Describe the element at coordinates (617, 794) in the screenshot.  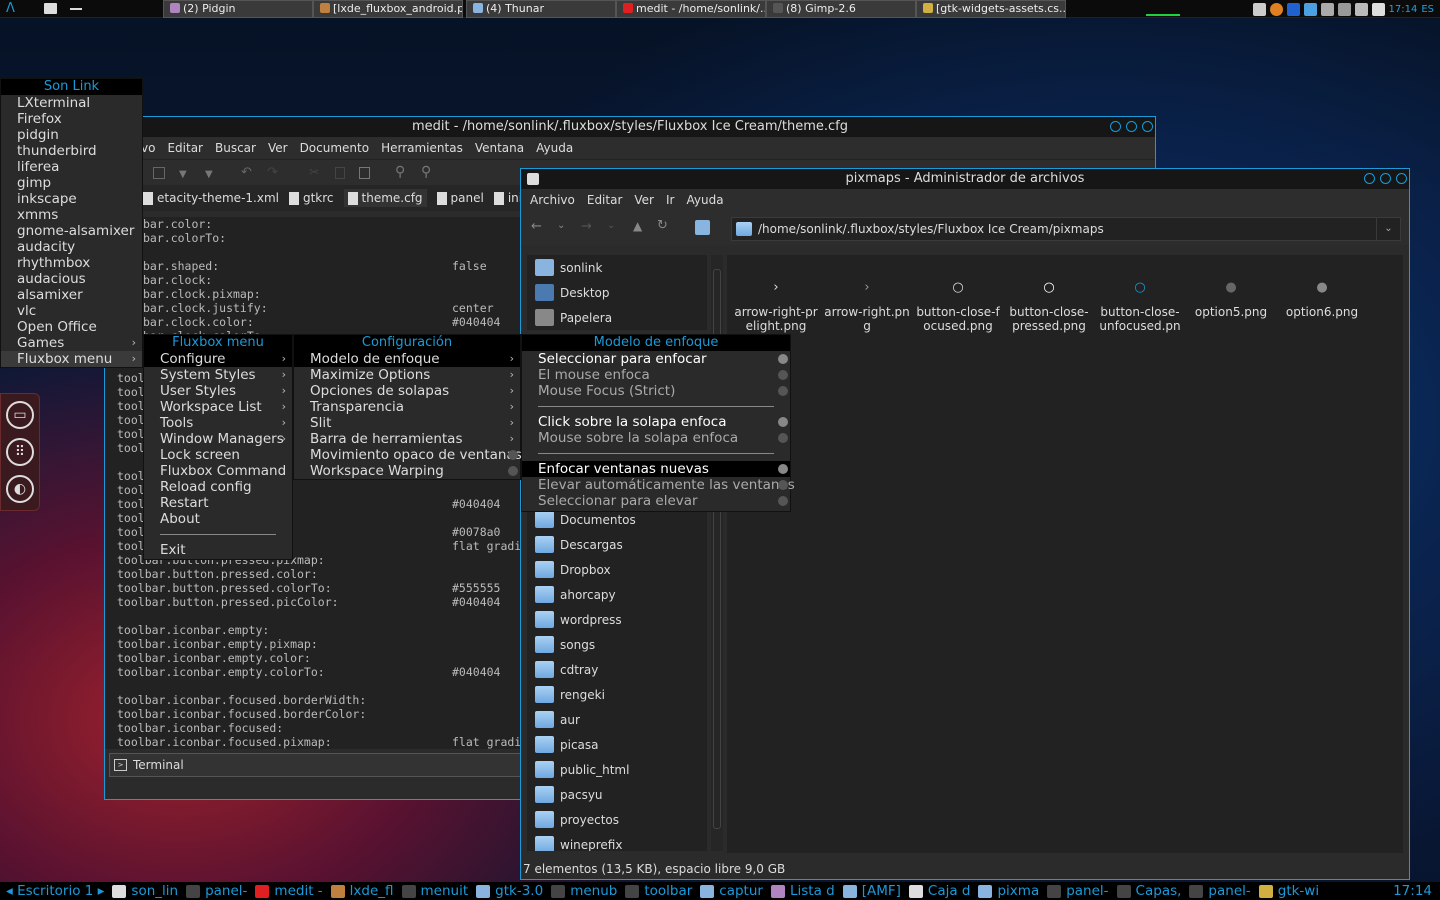
I see `side-item: pacsyu` at that location.